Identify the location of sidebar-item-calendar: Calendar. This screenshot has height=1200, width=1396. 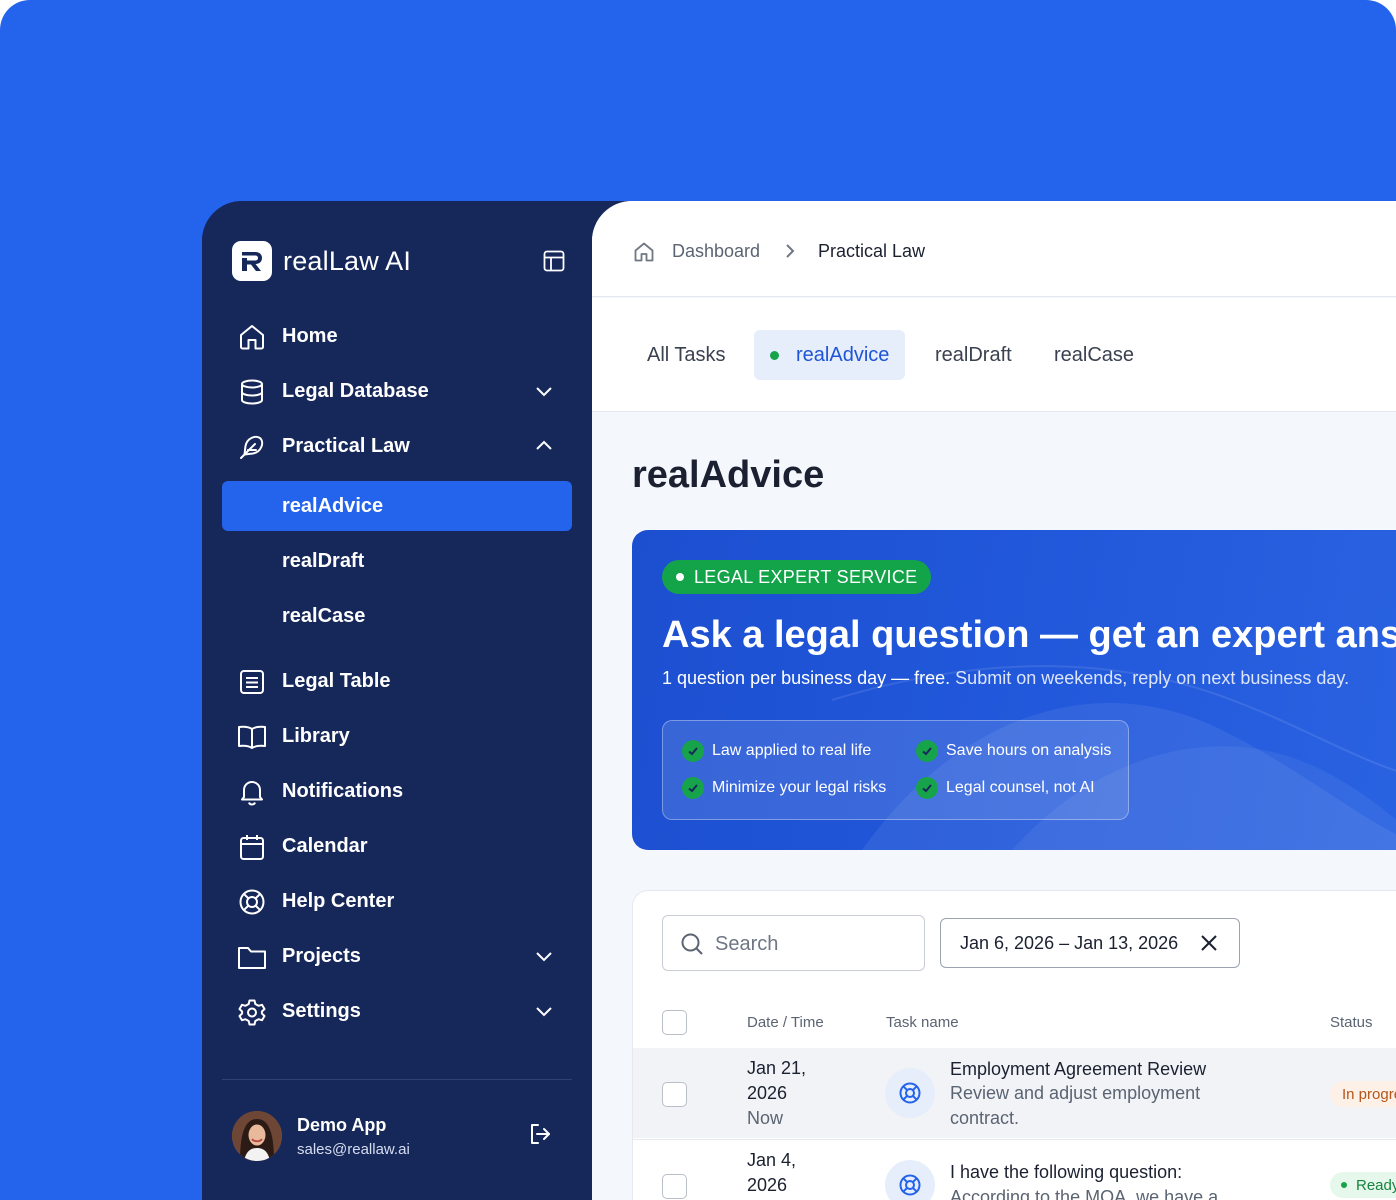
(397, 846).